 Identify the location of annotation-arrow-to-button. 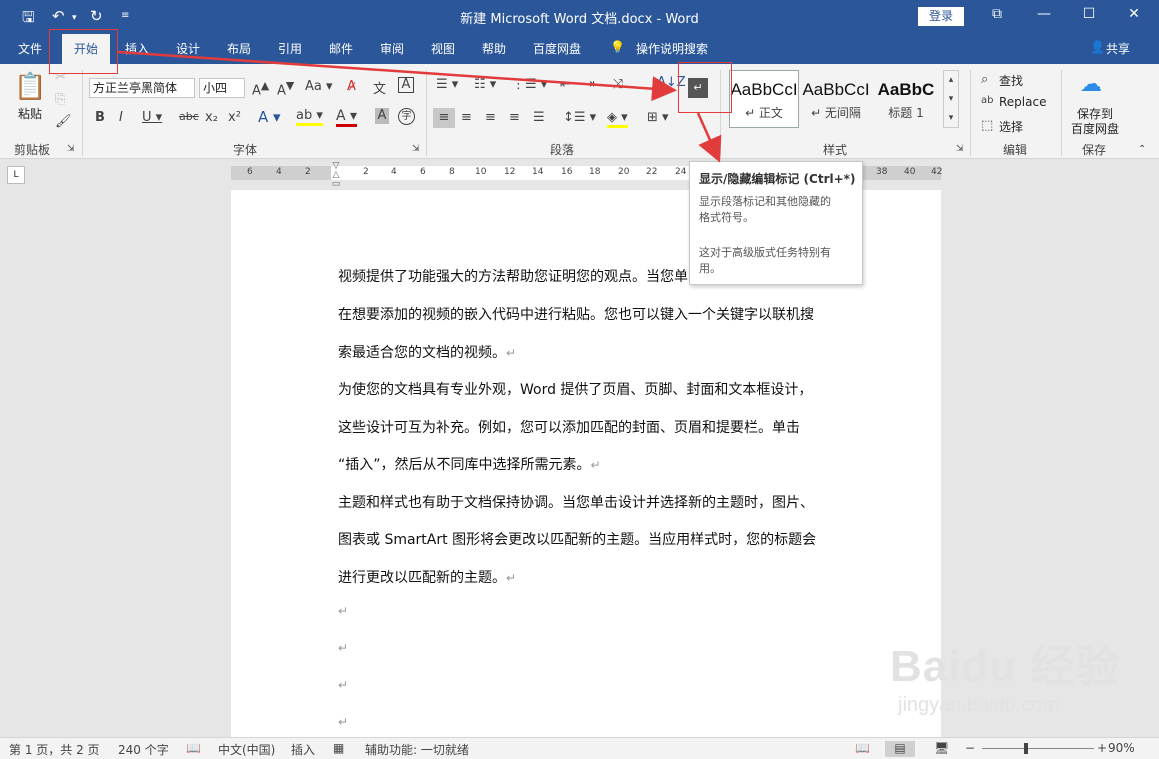
(397, 76).